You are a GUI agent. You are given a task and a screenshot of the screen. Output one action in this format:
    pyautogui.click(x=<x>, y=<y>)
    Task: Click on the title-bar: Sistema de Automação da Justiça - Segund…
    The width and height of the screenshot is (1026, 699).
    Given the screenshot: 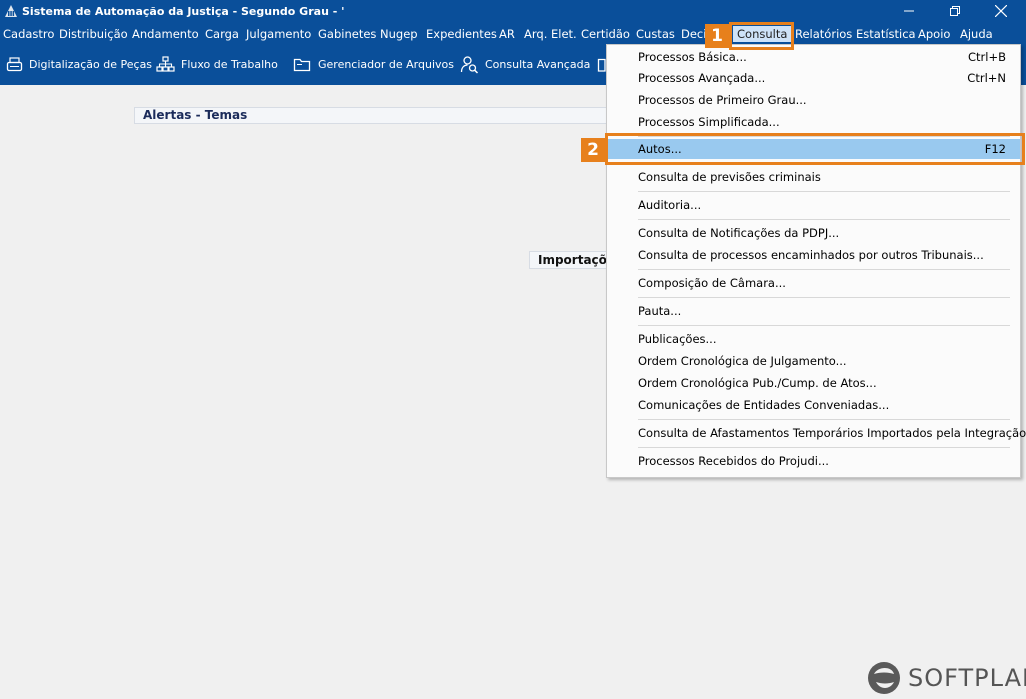 What is the action you would take?
    pyautogui.click(x=513, y=12)
    